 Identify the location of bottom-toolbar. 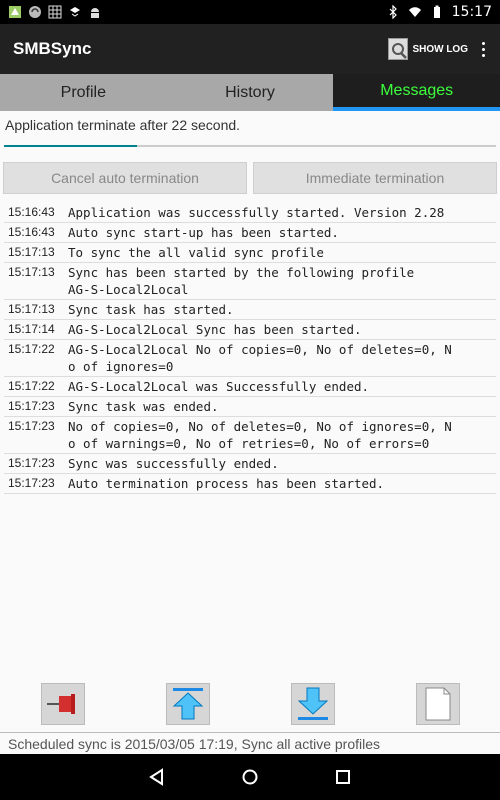
(250, 704).